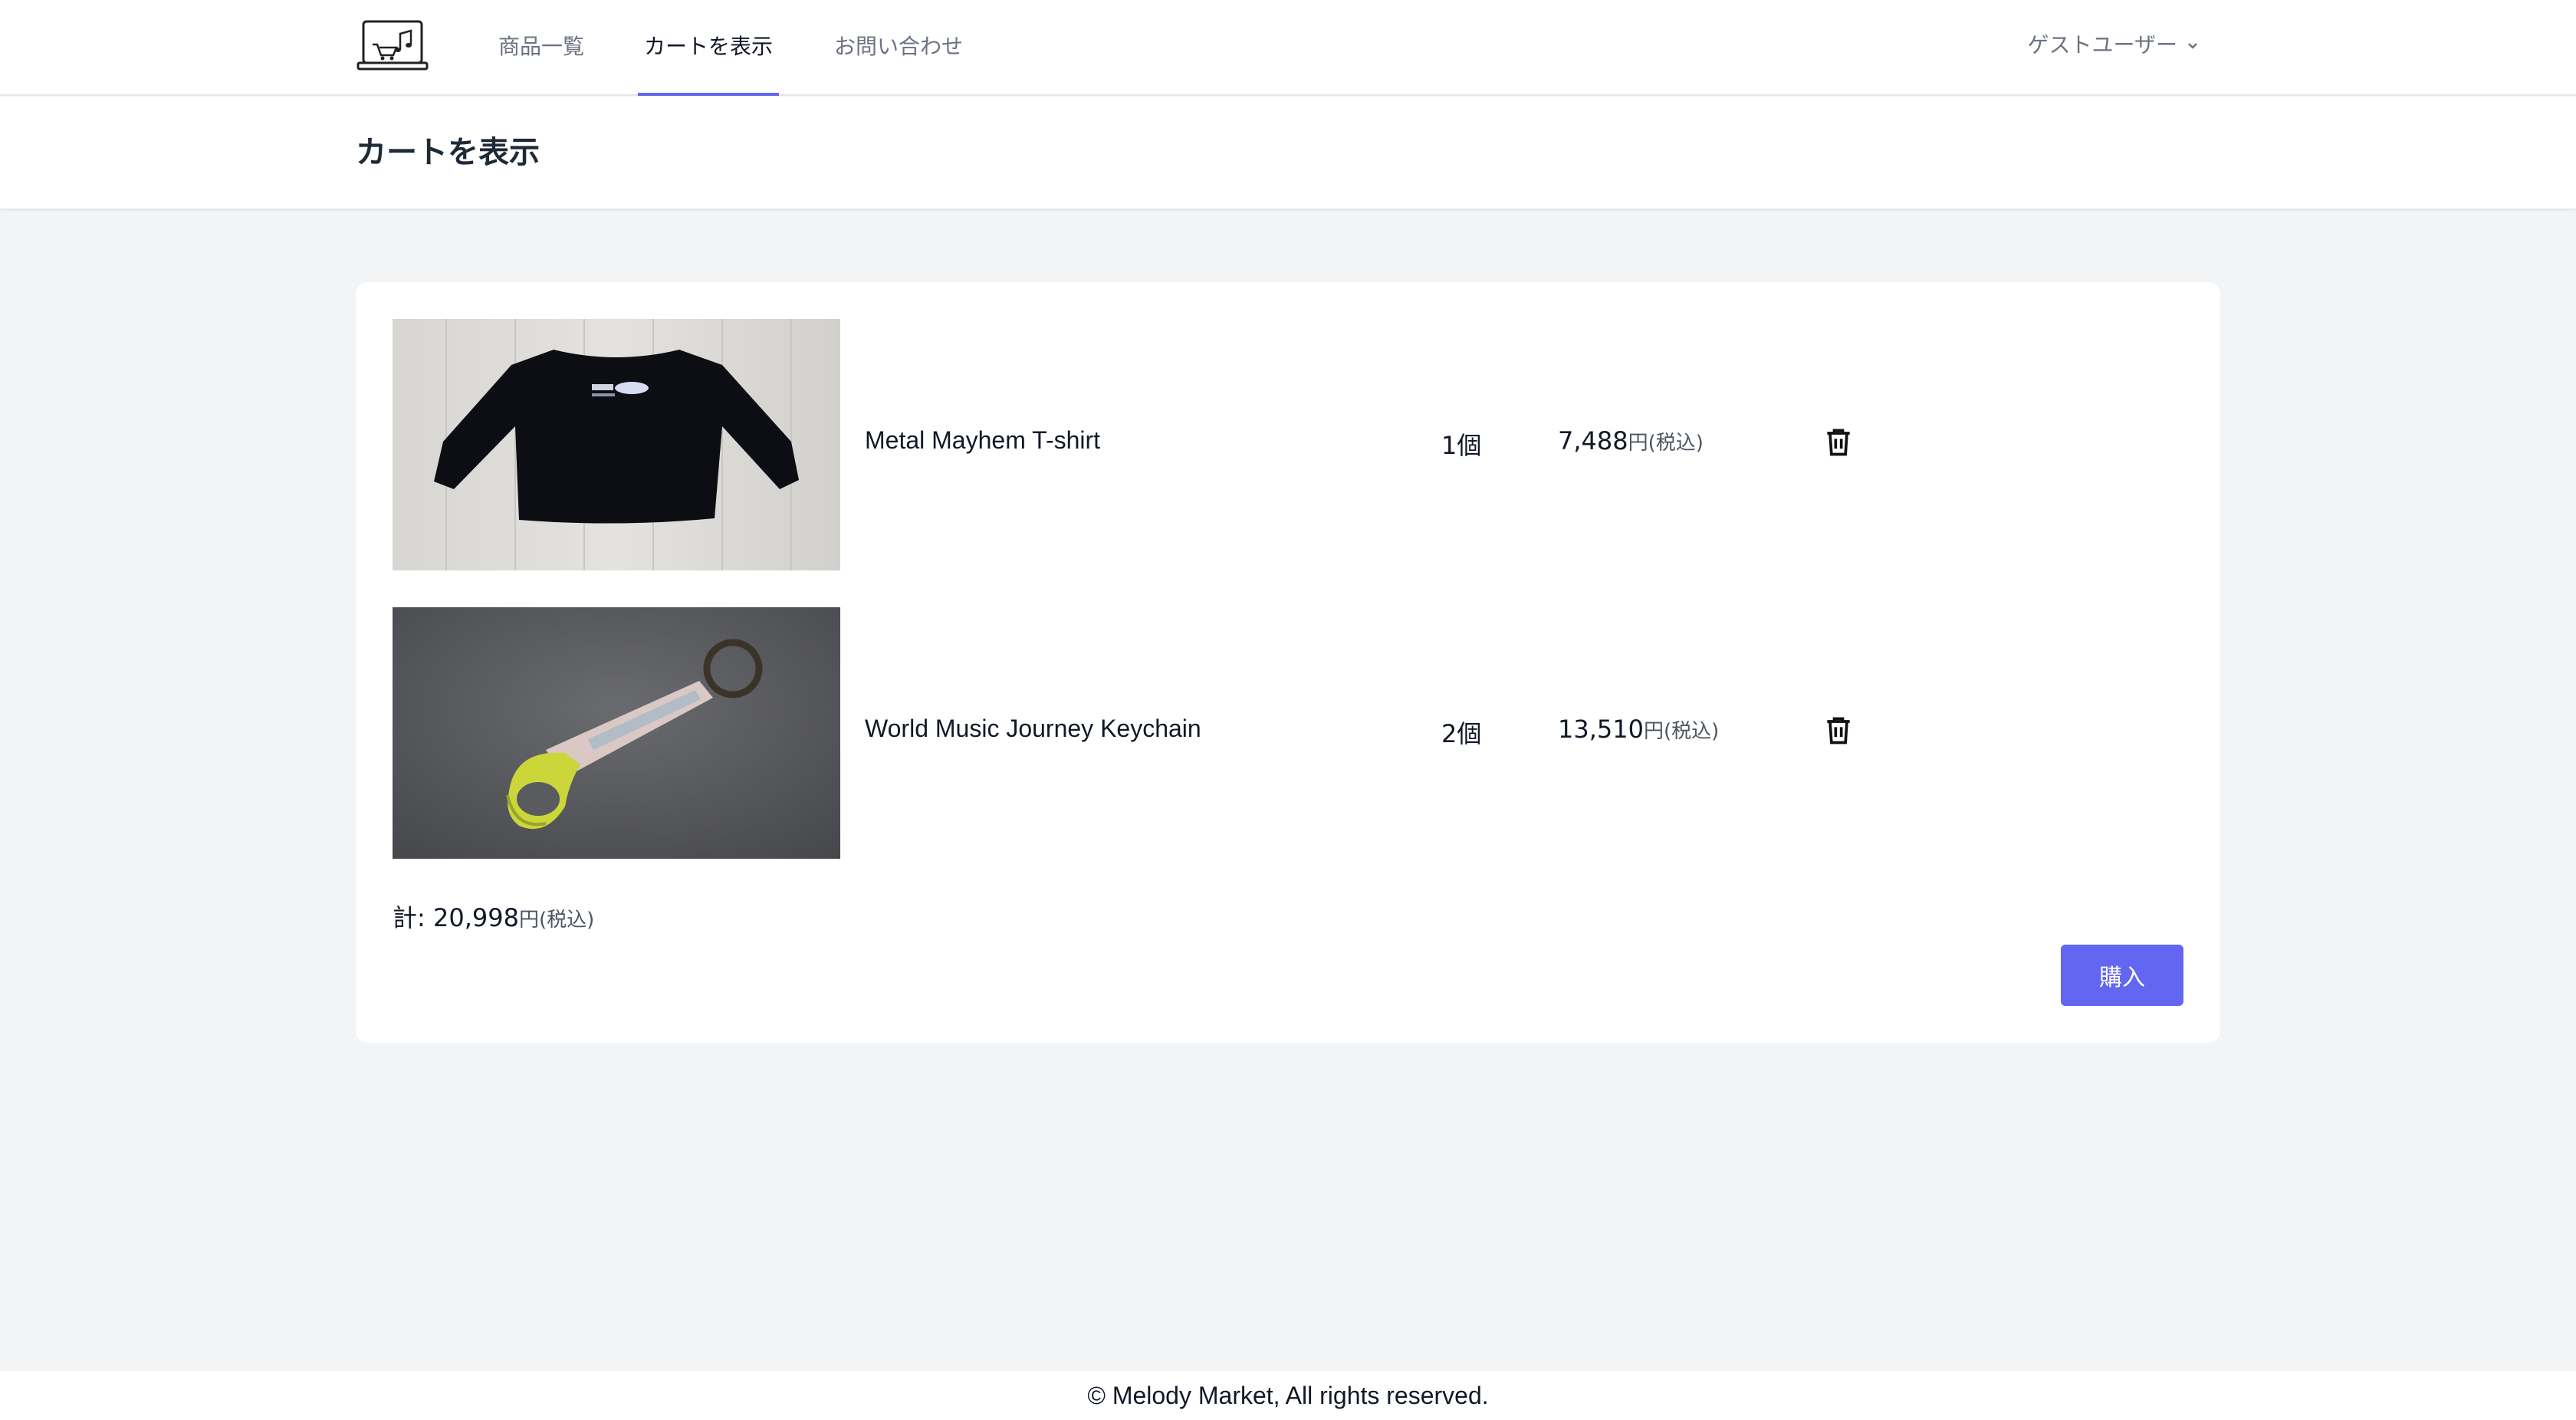  What do you see at coordinates (557, 920) in the screenshot?
I see `total-suffix: 円(税込)` at bounding box center [557, 920].